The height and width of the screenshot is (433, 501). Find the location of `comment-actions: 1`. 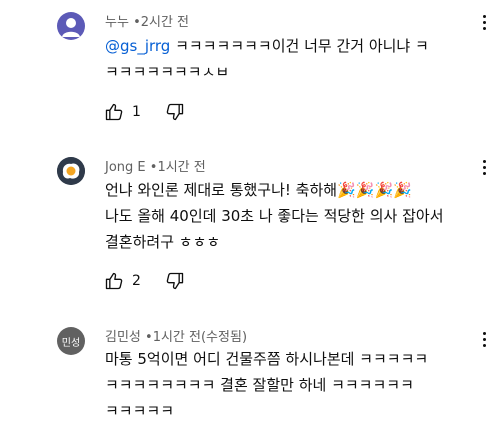

comment-actions: 1 is located at coordinates (144, 112).